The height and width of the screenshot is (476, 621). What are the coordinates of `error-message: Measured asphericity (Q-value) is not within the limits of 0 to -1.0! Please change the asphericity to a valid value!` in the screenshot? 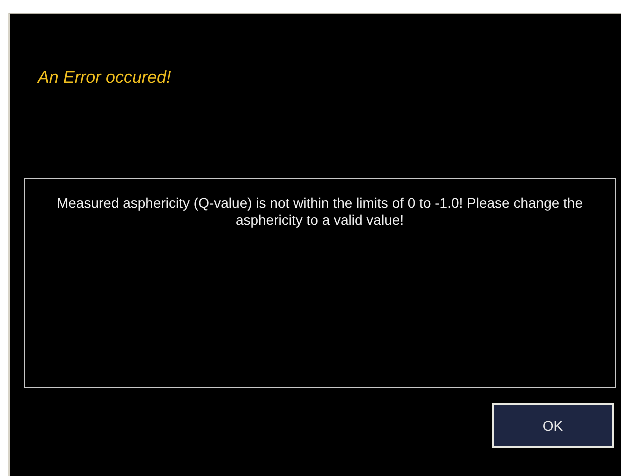 It's located at (320, 211).